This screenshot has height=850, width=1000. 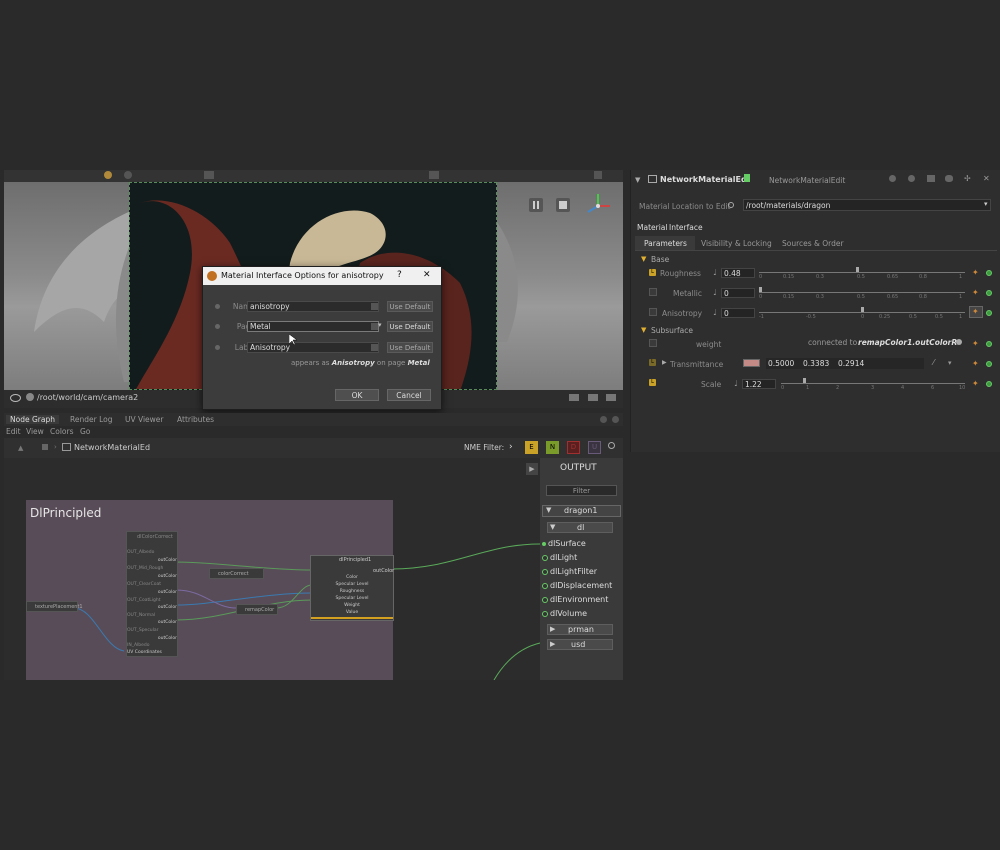 What do you see at coordinates (950, 363) in the screenshot?
I see `transmittance-dropdown-icon: ▾` at bounding box center [950, 363].